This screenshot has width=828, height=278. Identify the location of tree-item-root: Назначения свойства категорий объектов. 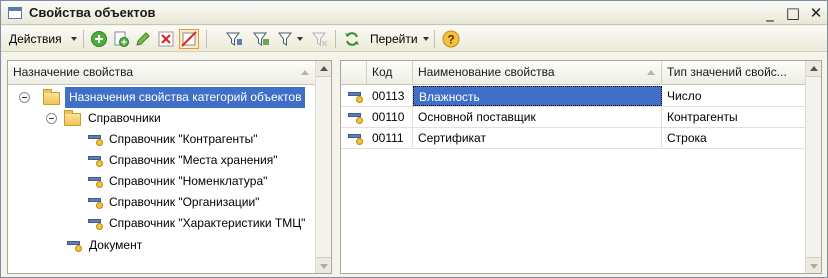
(162, 97).